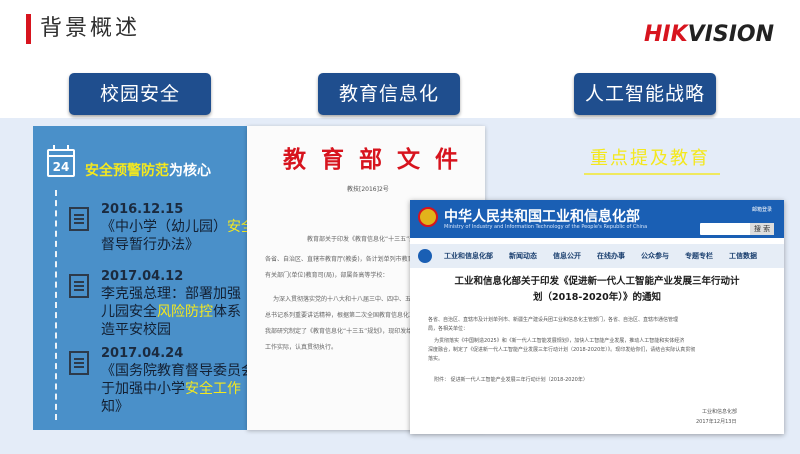 This screenshot has height=454, width=800. Describe the element at coordinates (523, 256) in the screenshot. I see `nav-item: 新闻动态` at that location.